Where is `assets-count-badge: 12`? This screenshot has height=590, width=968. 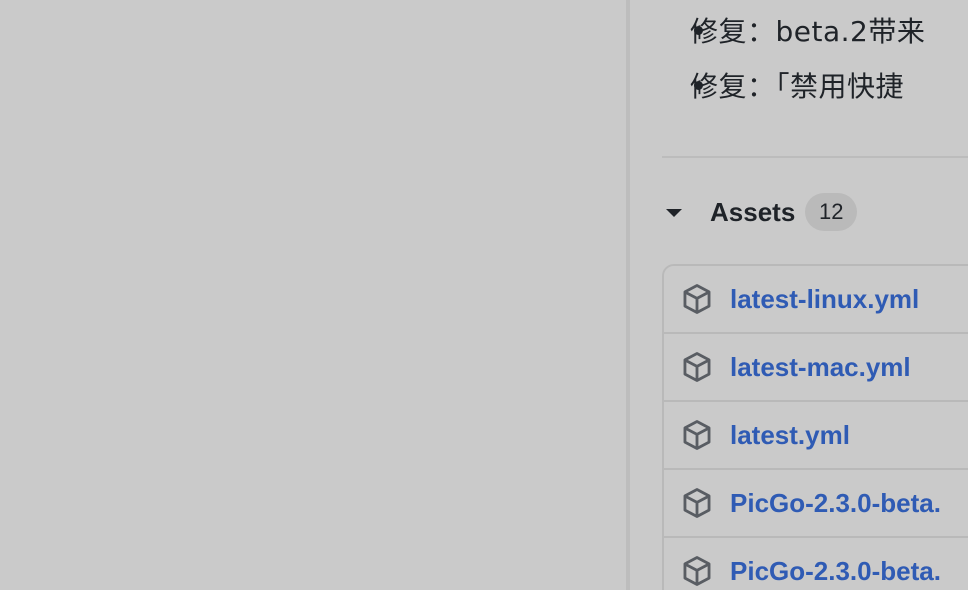 assets-count-badge: 12 is located at coordinates (831, 212).